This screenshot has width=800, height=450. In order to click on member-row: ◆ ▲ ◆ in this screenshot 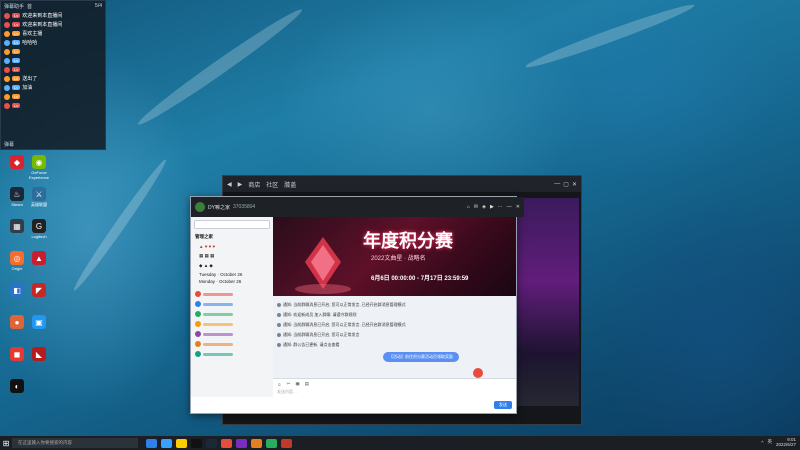, I will do `click(232, 266)`.